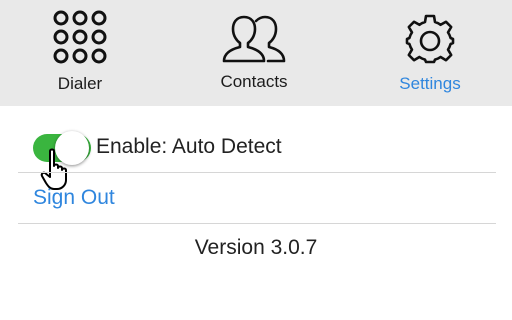 The height and width of the screenshot is (320, 512). Describe the element at coordinates (72, 148) in the screenshot. I see `toggle-knob` at that location.